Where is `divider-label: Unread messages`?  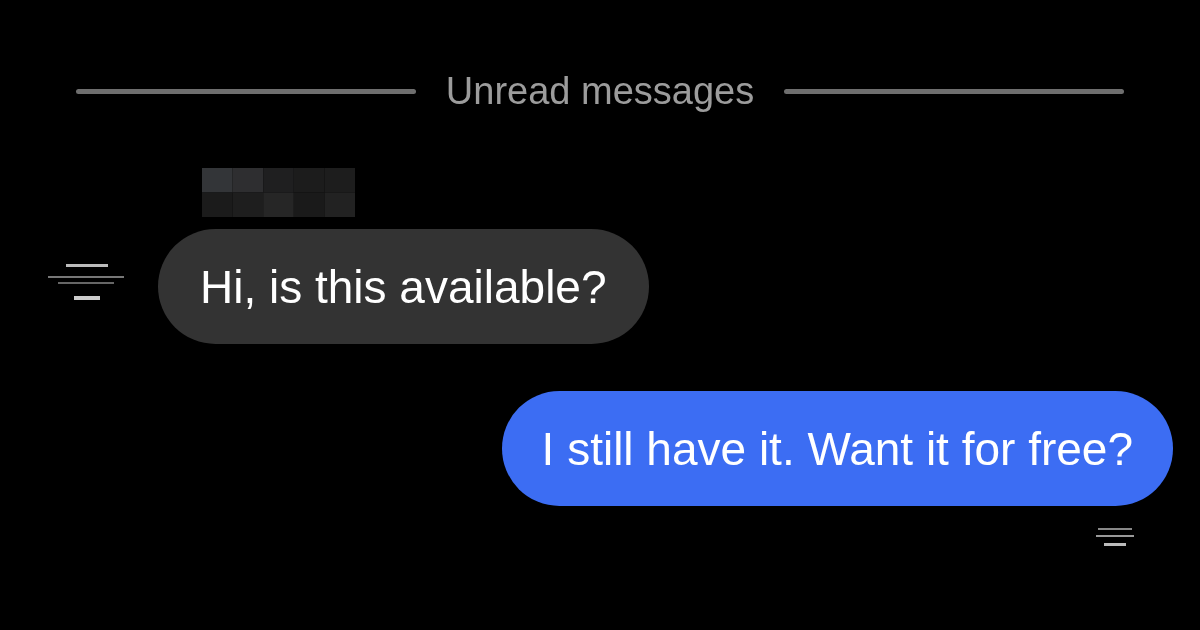
divider-label: Unread messages is located at coordinates (600, 91).